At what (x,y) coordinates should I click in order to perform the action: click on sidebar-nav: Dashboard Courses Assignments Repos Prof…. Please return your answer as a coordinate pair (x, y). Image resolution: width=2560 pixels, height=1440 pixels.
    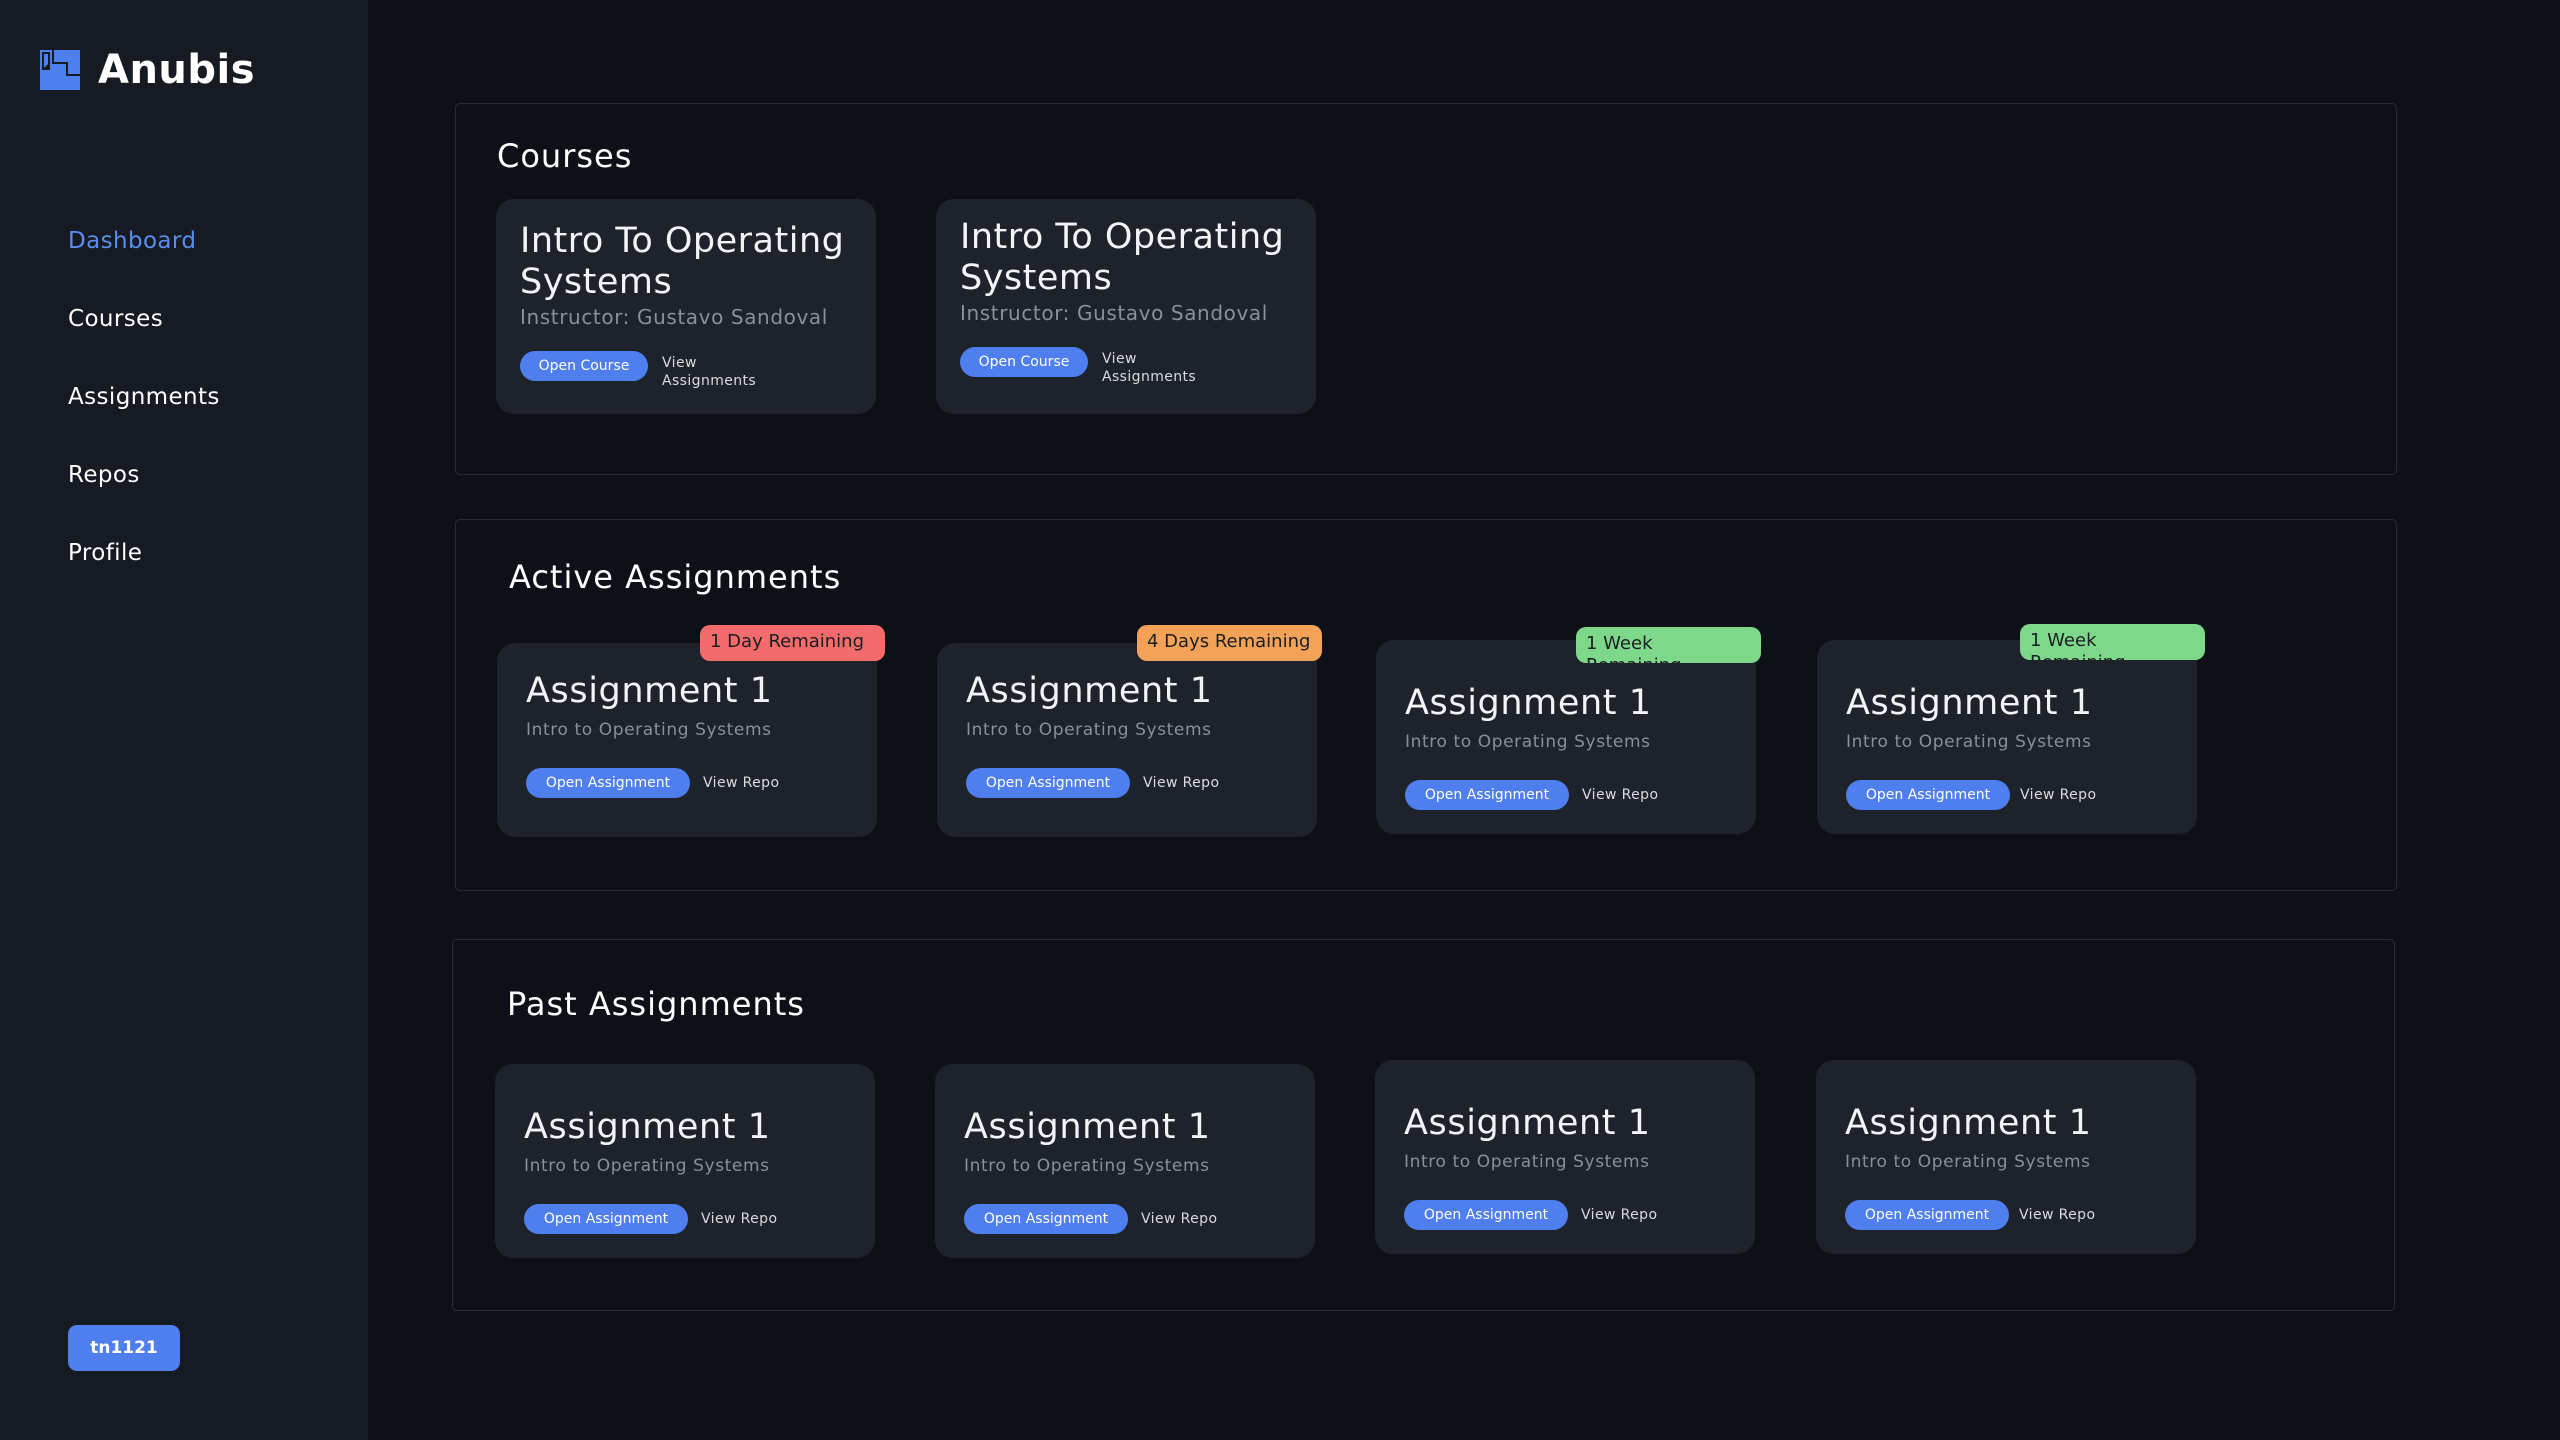
    Looking at the image, I should click on (144, 415).